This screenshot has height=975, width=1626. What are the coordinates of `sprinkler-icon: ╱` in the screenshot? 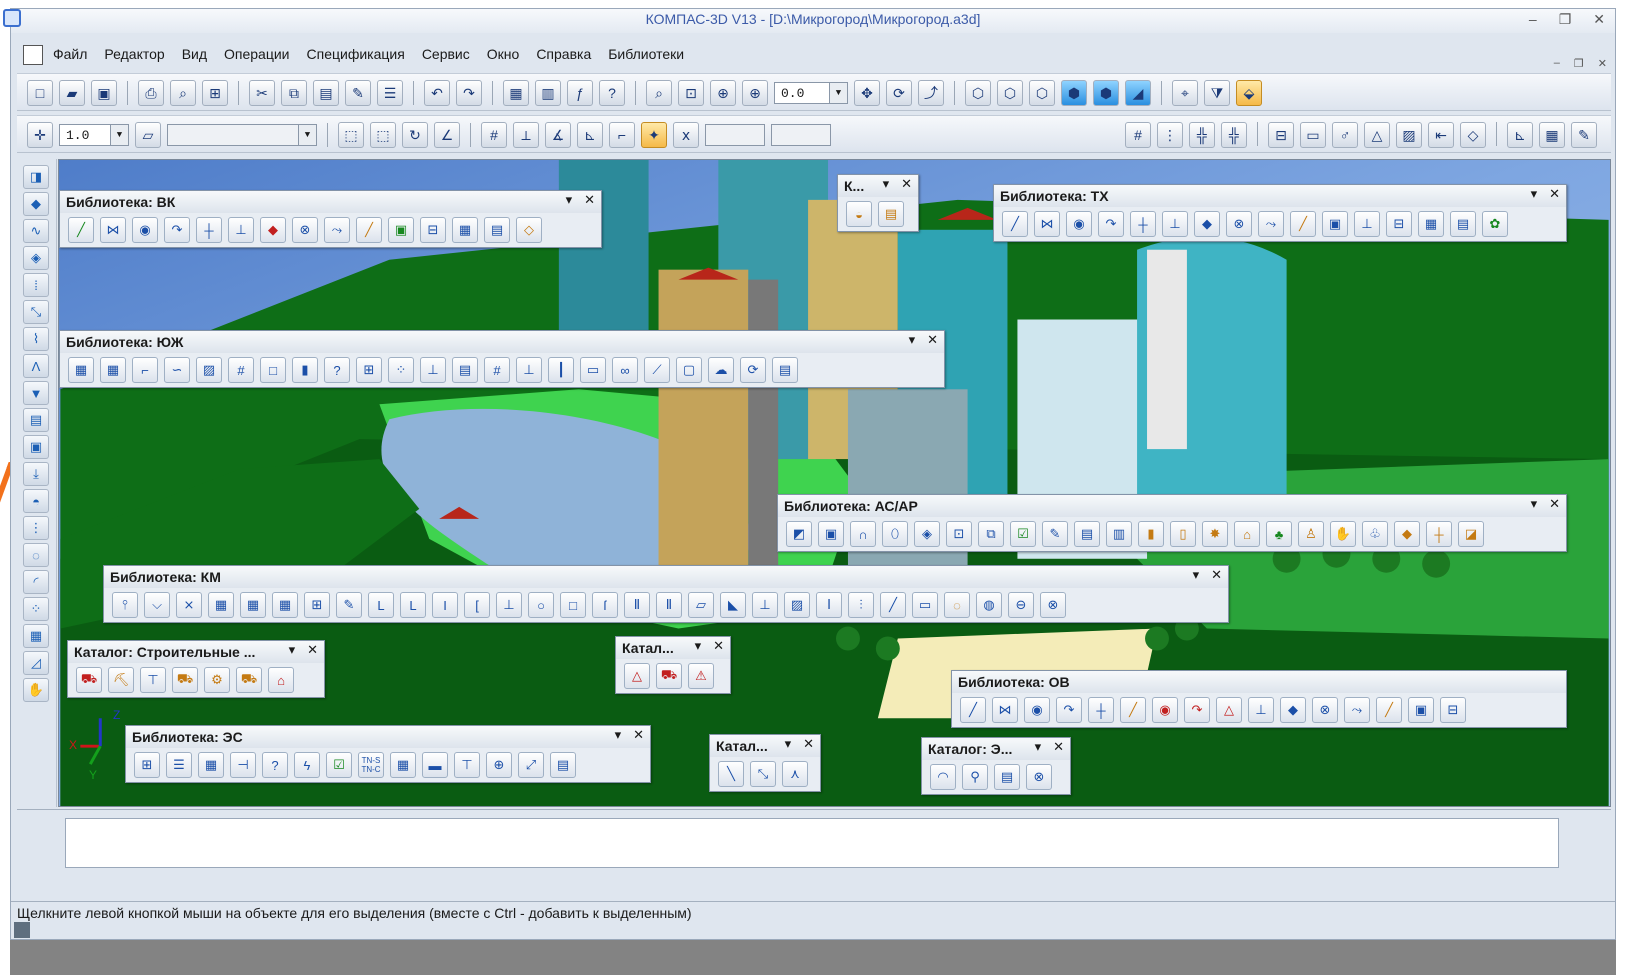 It's located at (1303, 224).